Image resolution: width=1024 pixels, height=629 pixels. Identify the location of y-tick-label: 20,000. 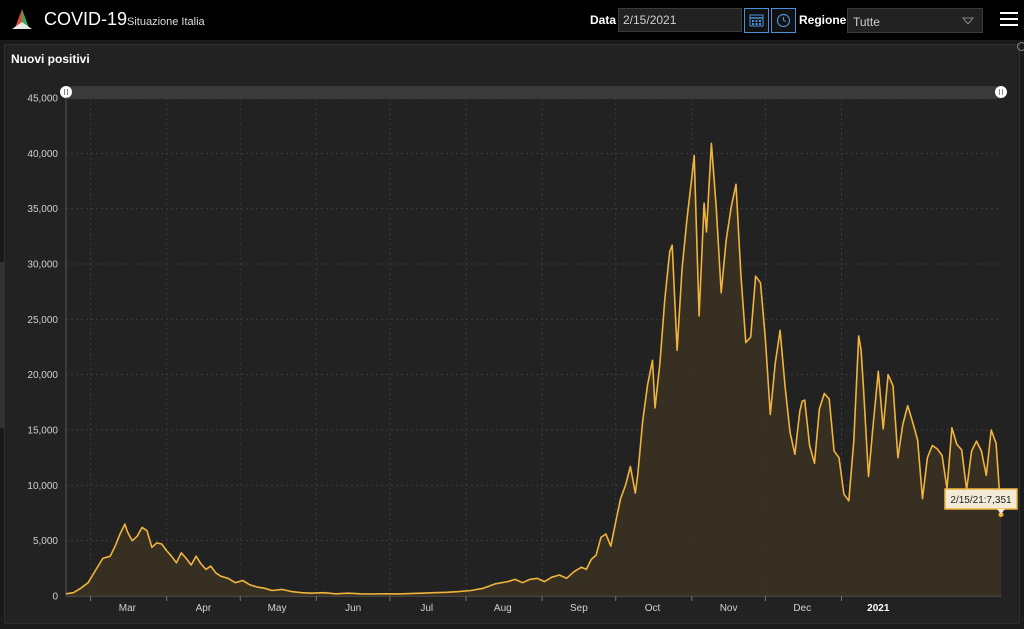
(42, 375).